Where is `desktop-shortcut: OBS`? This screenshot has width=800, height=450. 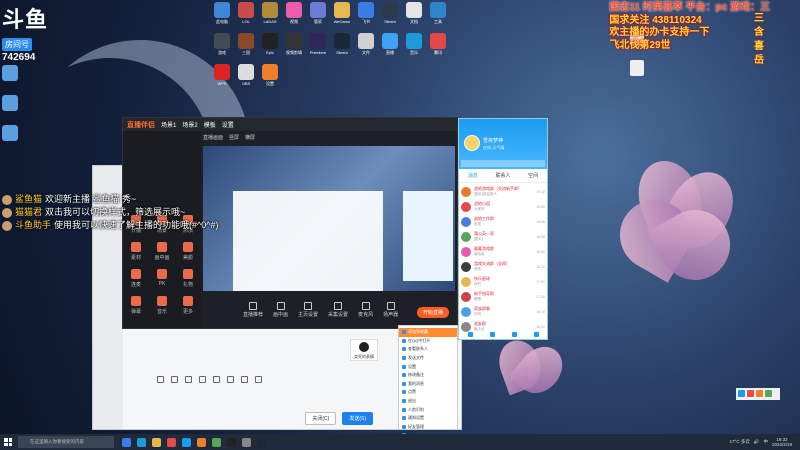 desktop-shortcut: OBS is located at coordinates (246, 79).